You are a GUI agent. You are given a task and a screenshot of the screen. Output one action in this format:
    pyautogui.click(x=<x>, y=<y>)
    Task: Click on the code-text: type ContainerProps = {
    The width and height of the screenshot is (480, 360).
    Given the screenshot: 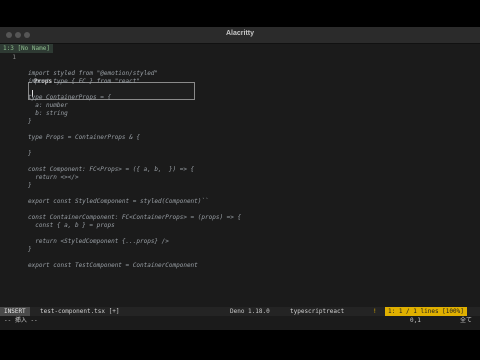 What is the action you would take?
    pyautogui.click(x=70, y=97)
    